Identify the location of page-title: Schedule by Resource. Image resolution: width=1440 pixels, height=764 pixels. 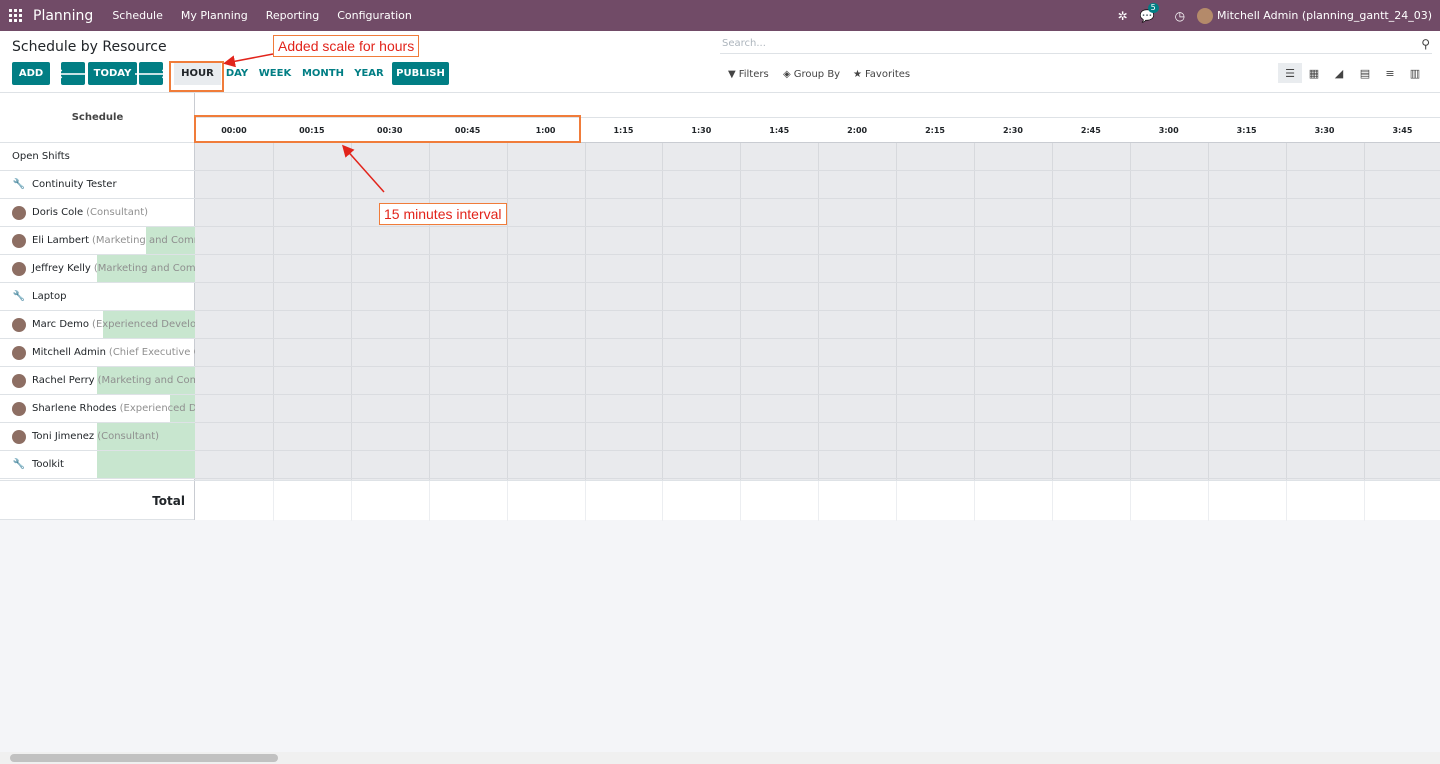
(89, 47).